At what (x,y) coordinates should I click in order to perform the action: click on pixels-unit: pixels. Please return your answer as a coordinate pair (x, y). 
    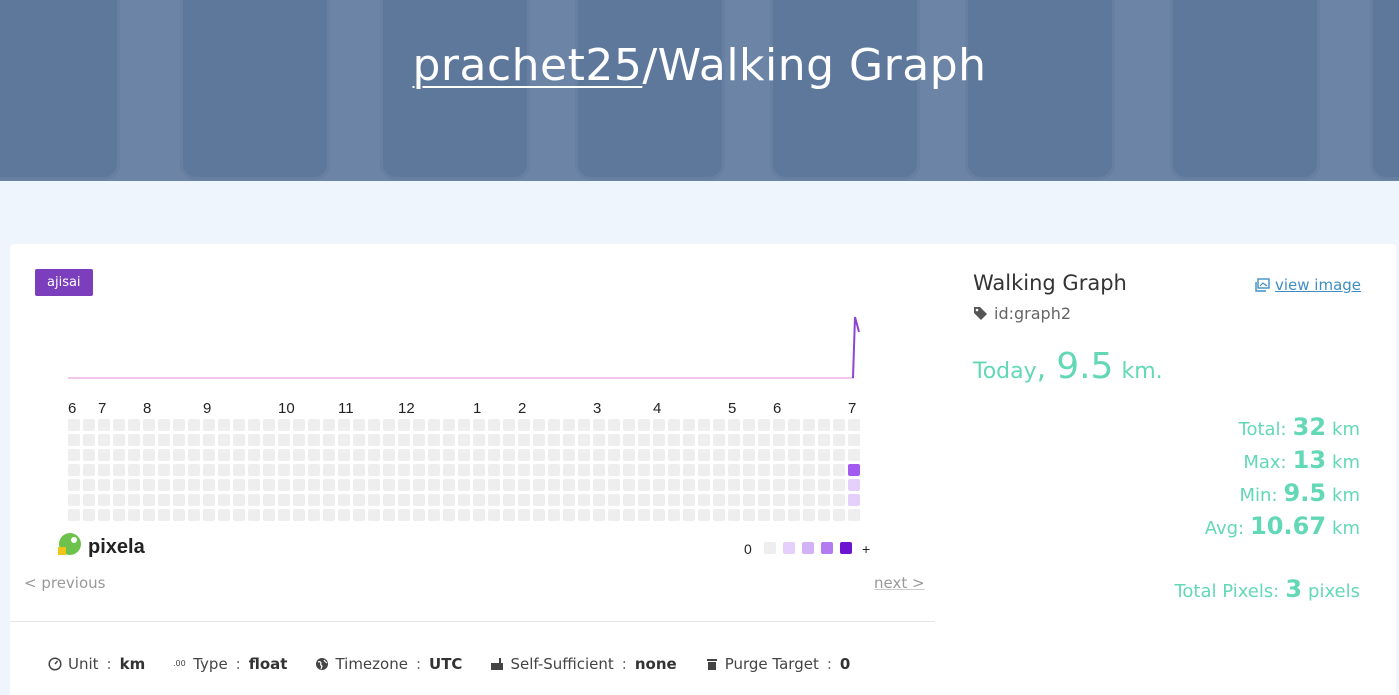
    Looking at the image, I should click on (1334, 591).